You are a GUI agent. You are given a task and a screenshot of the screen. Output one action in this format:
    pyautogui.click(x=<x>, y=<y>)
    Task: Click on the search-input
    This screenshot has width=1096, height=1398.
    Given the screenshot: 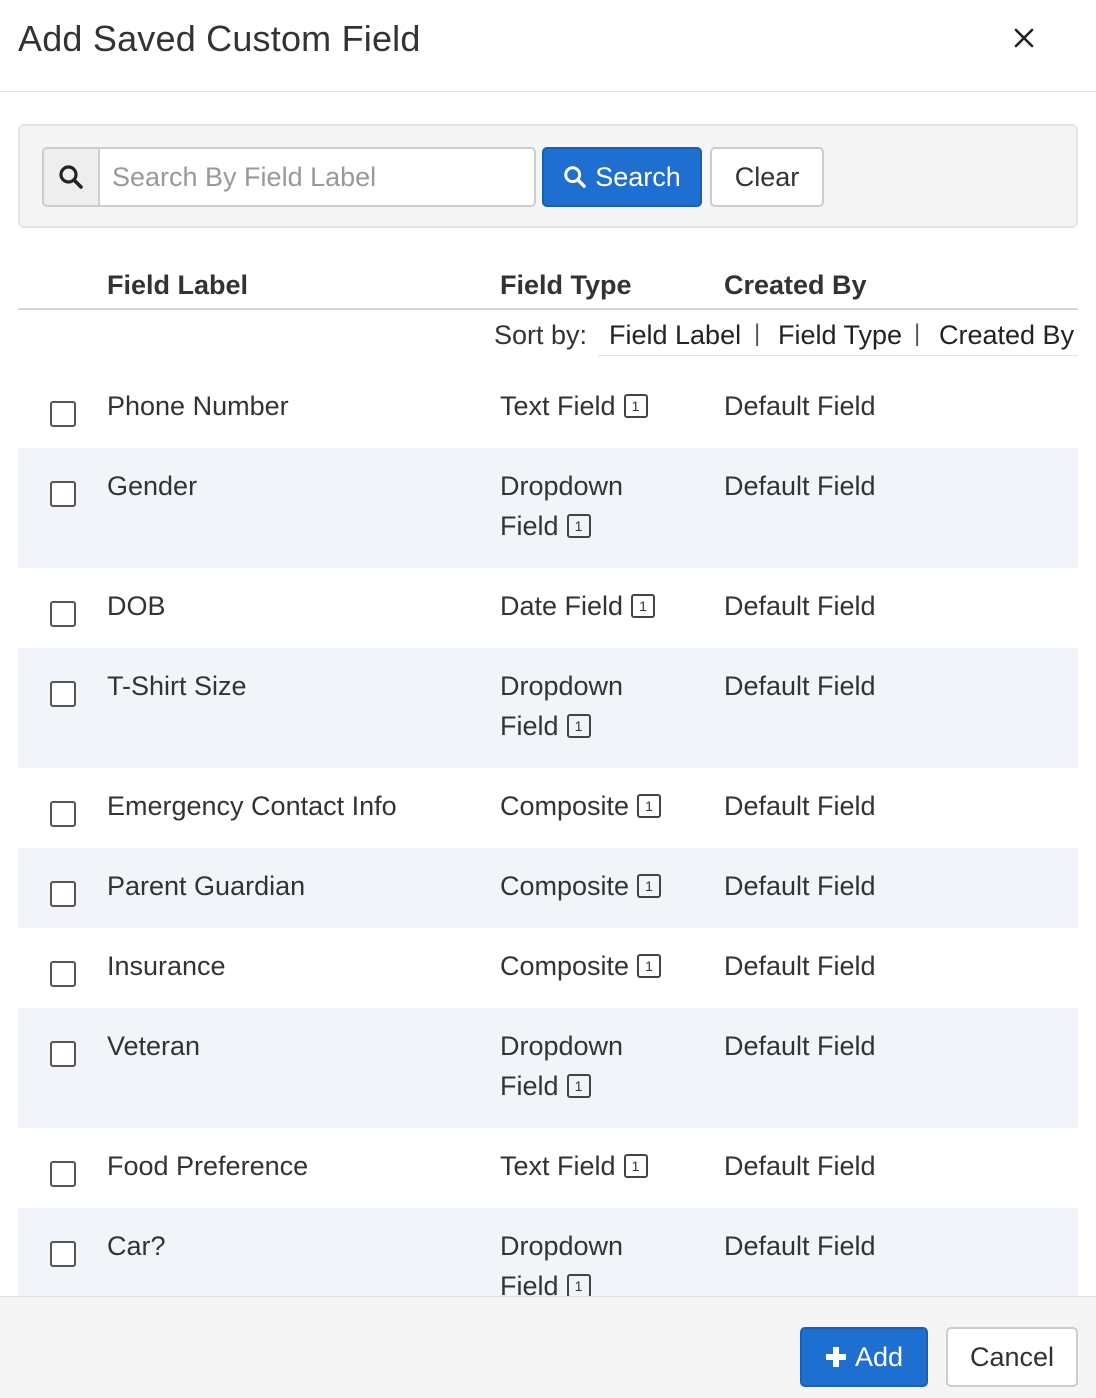 What is the action you would take?
    pyautogui.click(x=316, y=177)
    